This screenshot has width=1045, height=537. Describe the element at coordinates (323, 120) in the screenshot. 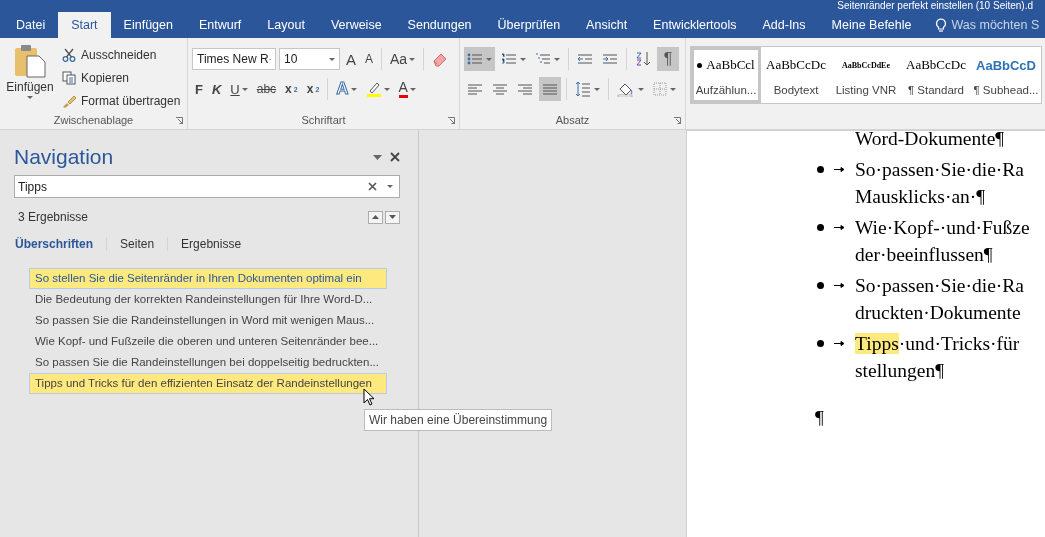

I see `group-label: Schriftart` at that location.